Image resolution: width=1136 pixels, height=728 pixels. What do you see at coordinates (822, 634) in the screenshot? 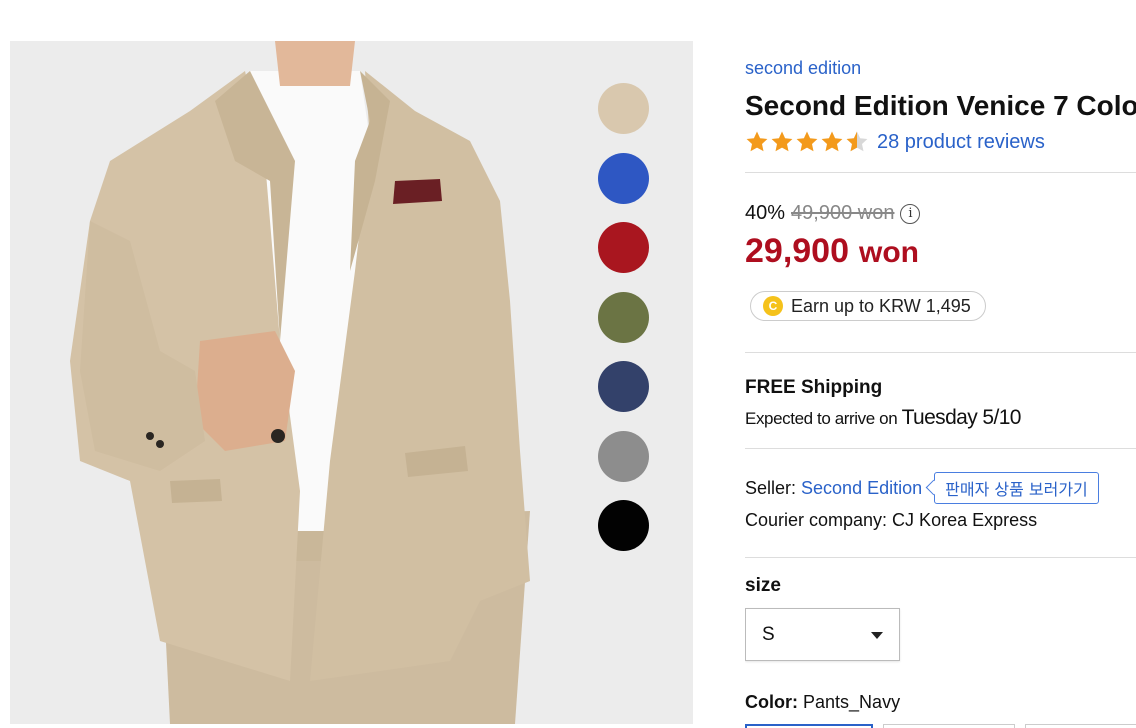
I see `size-select: S` at bounding box center [822, 634].